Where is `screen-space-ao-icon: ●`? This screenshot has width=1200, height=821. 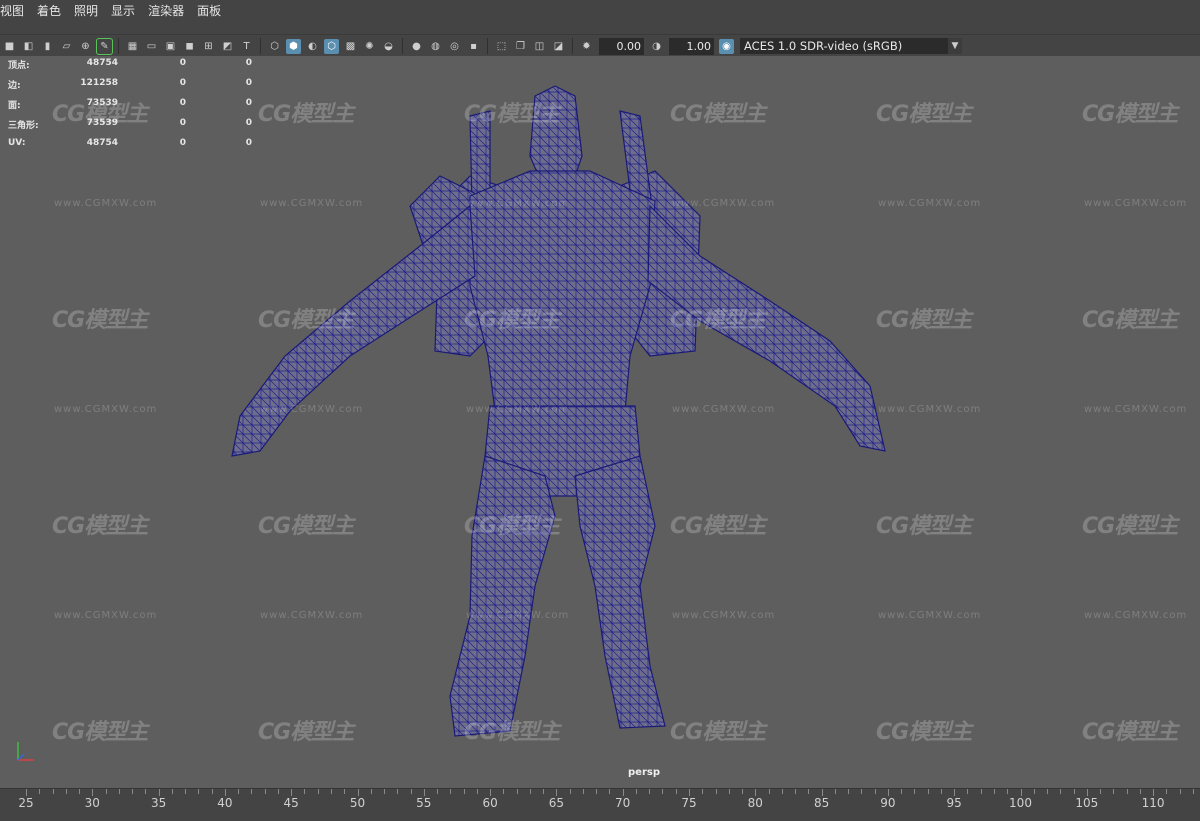 screen-space-ao-icon: ● is located at coordinates (416, 46).